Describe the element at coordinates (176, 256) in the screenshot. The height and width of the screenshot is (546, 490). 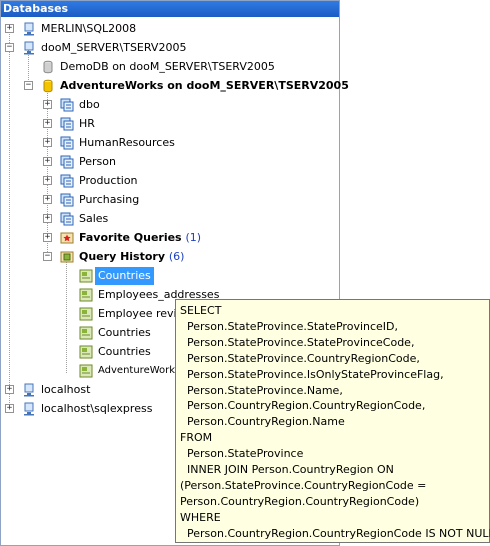
I see `count-badge: (6)` at that location.